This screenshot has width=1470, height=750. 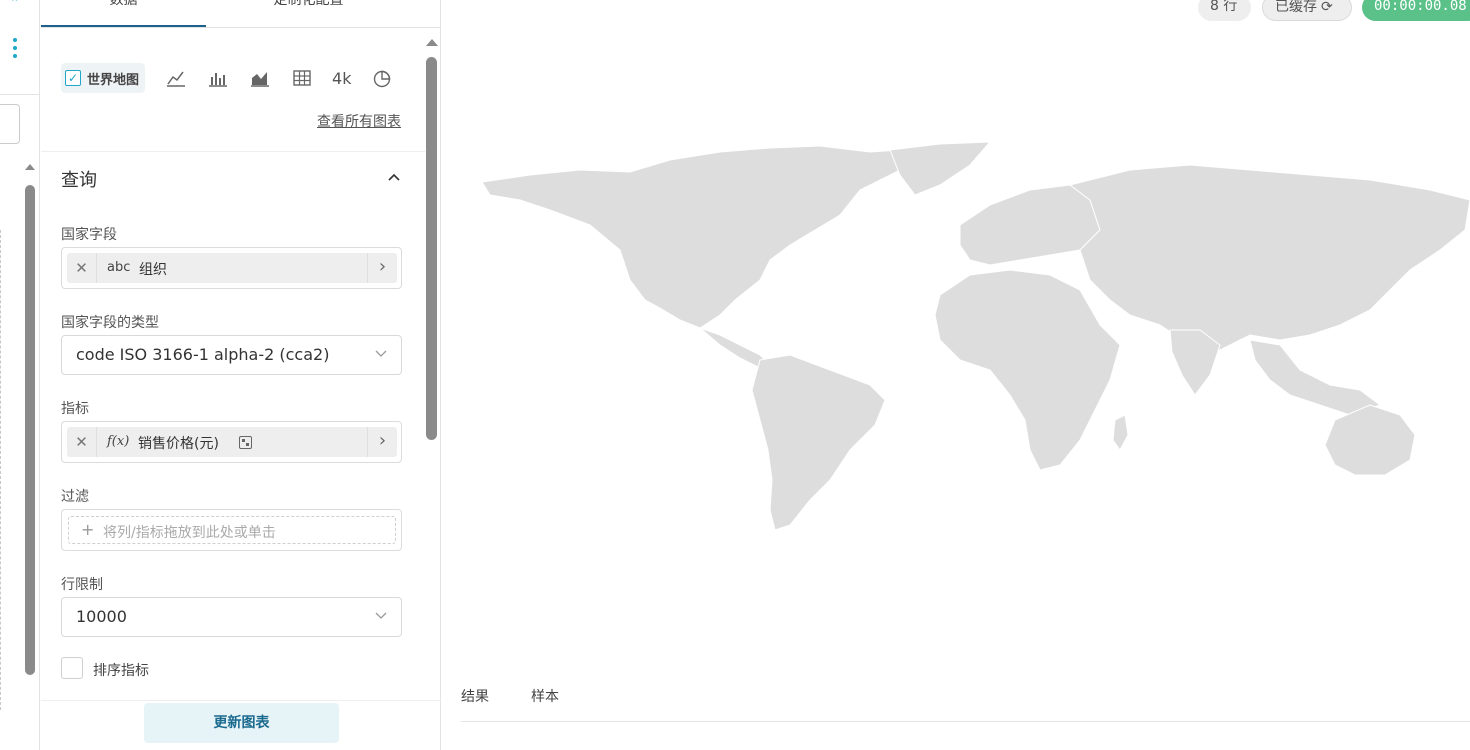 I want to click on metric-dropzone: ✕ f(x) 销售价格(元) ›, so click(x=231, y=442).